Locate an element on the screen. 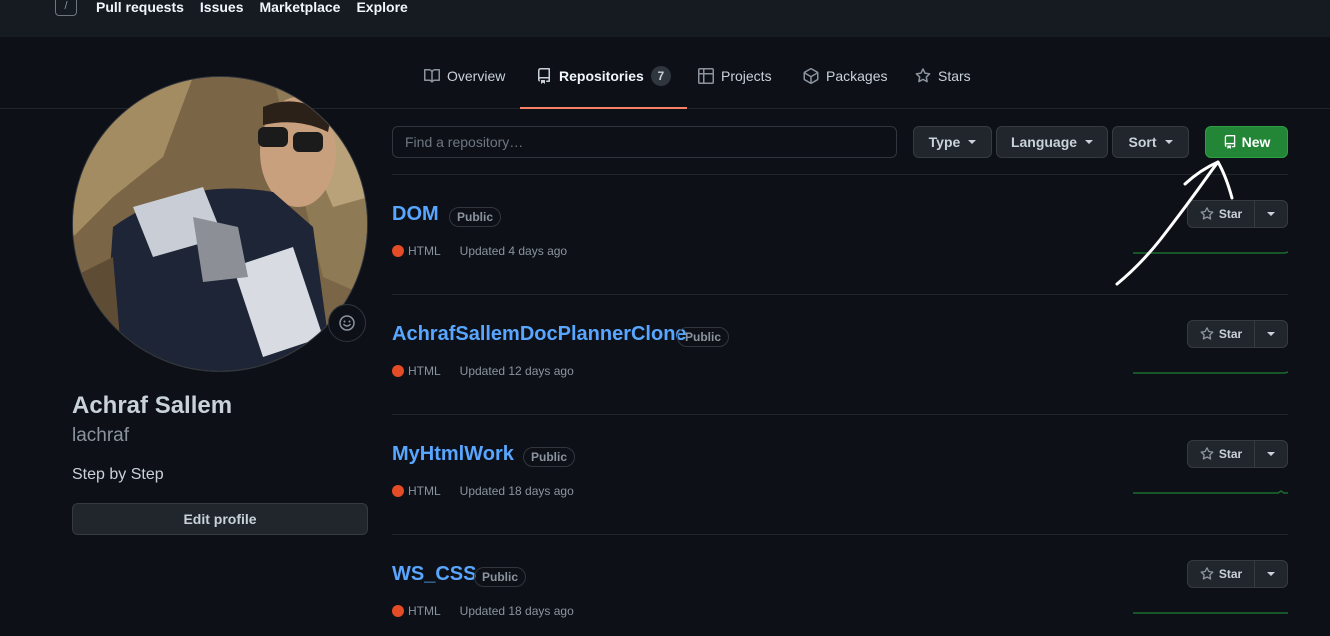 Image resolution: width=1330 pixels, height=636 pixels. tab-packages-label: Packages is located at coordinates (857, 76).